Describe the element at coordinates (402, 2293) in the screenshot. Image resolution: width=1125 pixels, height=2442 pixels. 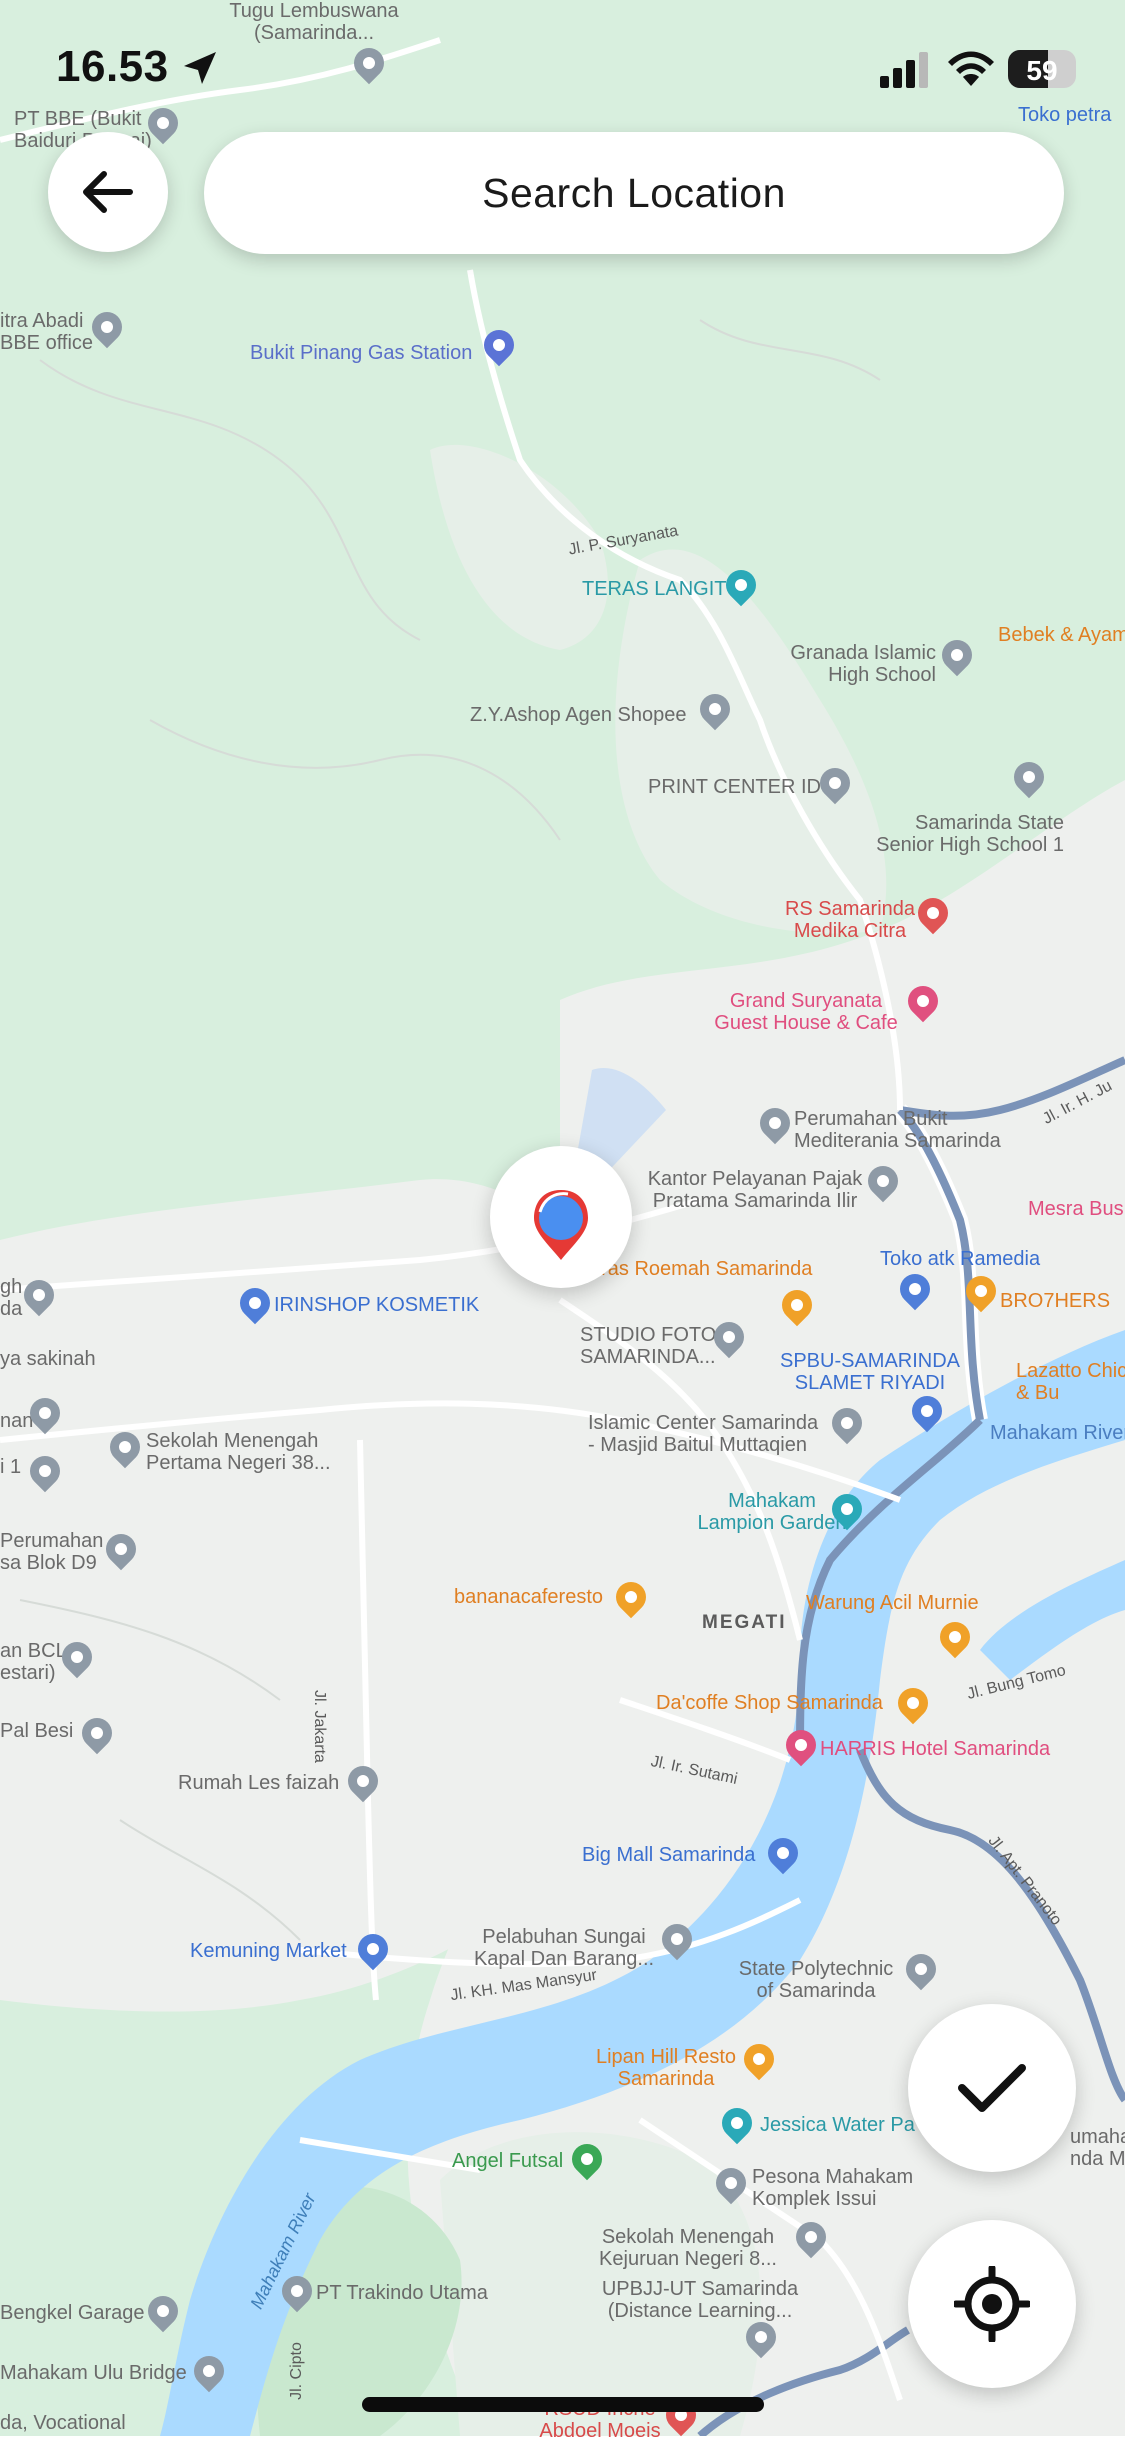
I see `place-label: PT Trakindo Utama` at that location.